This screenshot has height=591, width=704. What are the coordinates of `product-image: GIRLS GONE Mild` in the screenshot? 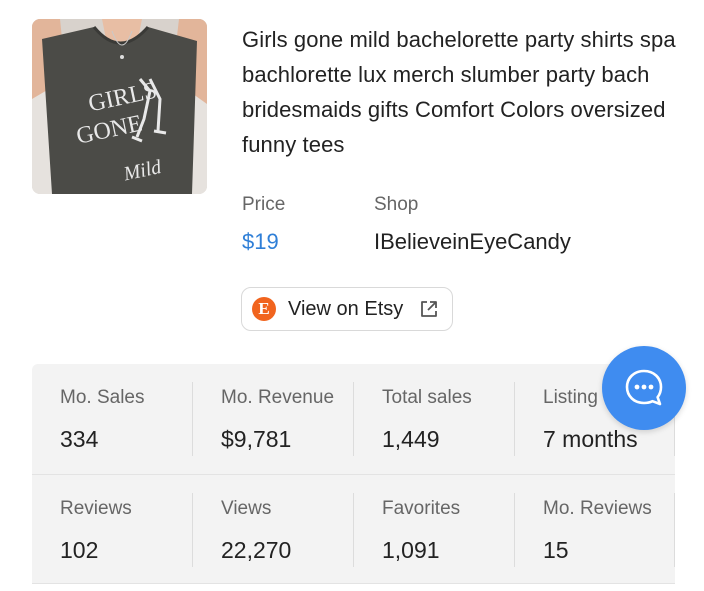 It's located at (119, 106).